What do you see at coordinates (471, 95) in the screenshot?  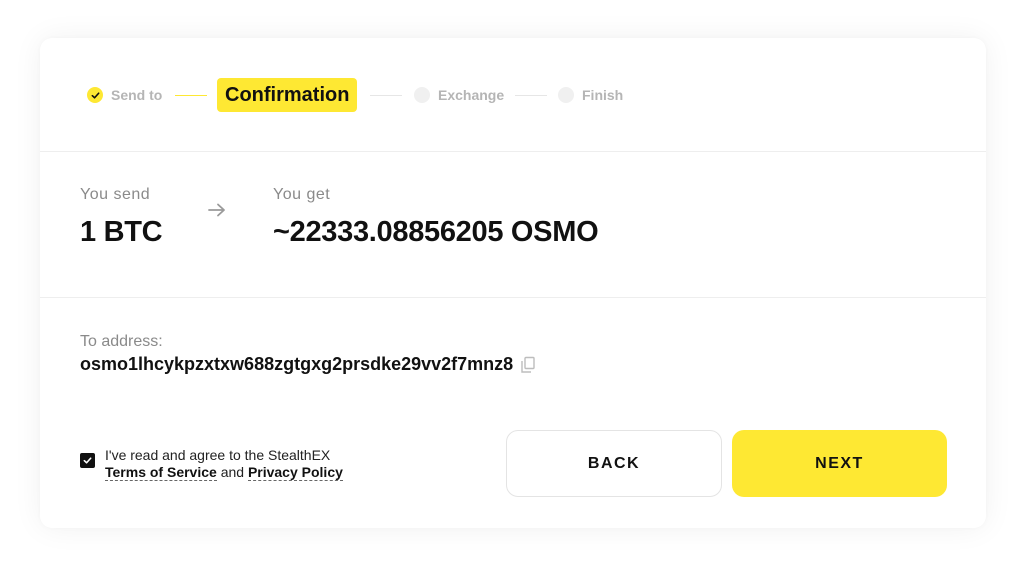 I see `step-label: Exchange` at bounding box center [471, 95].